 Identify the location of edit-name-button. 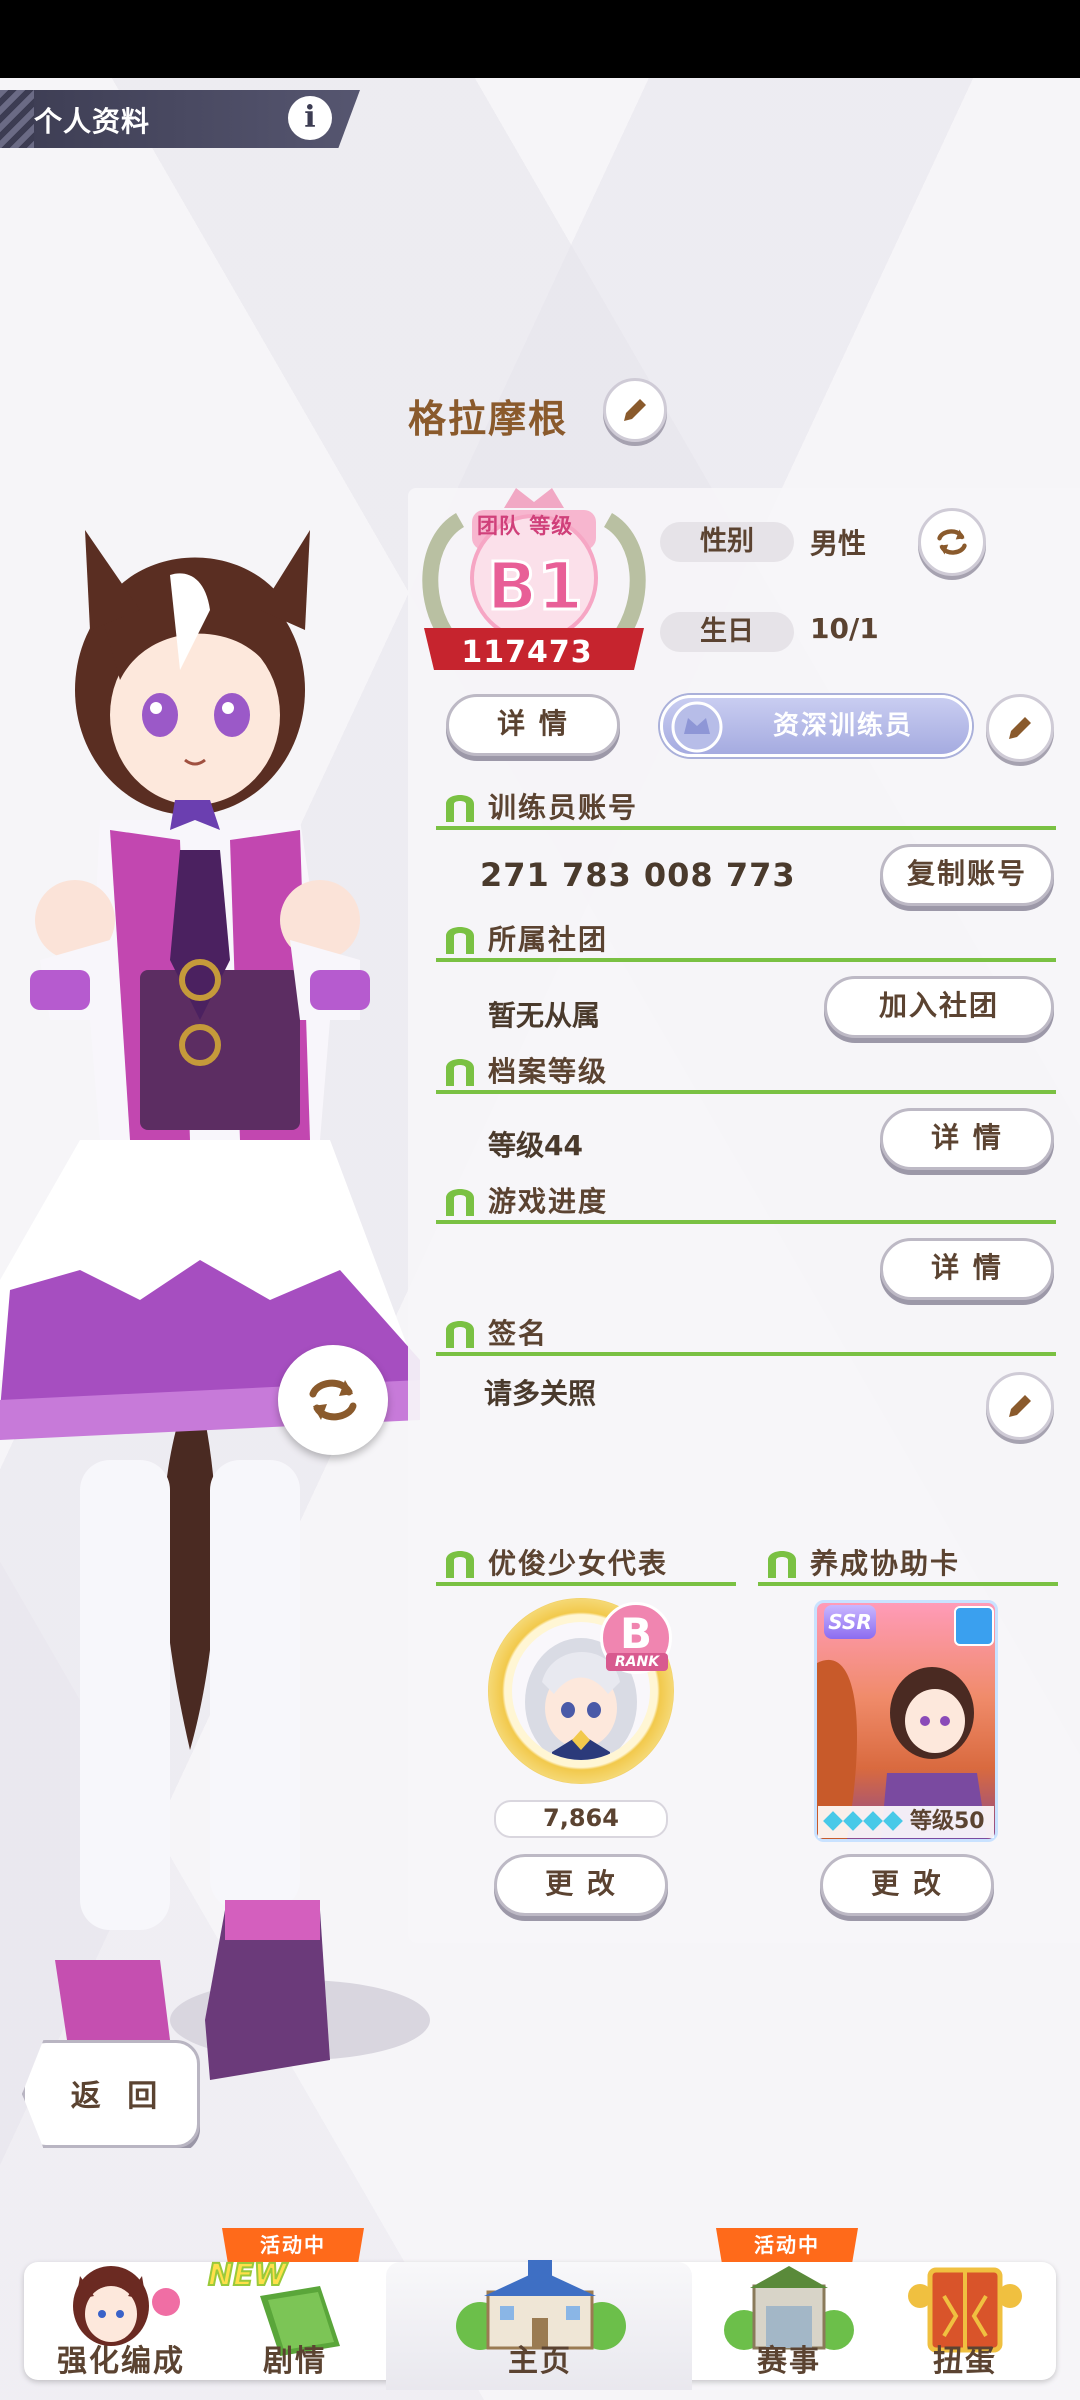
(635, 410).